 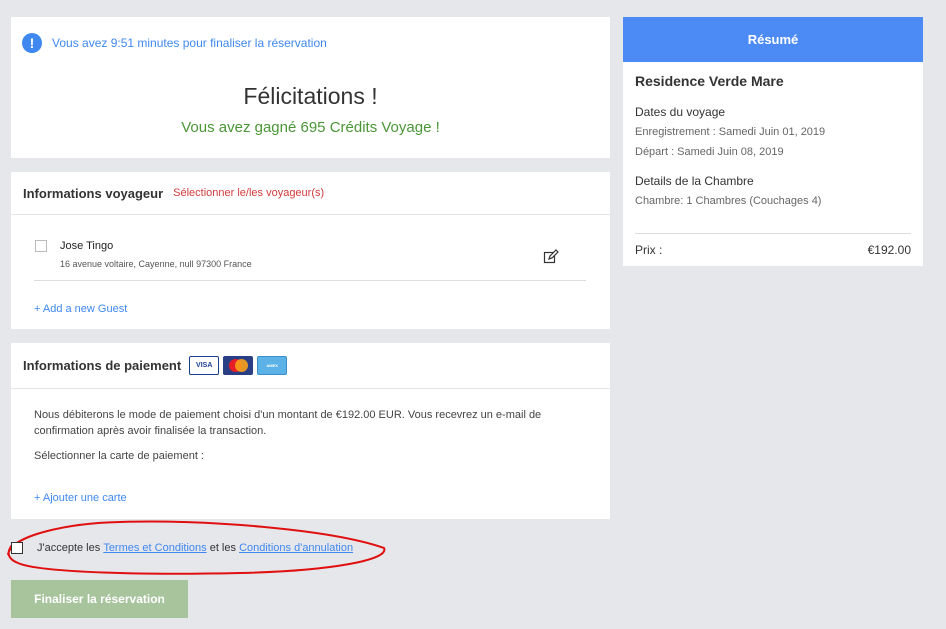 I want to click on card-logos: VISA AMEX, so click(x=238, y=365).